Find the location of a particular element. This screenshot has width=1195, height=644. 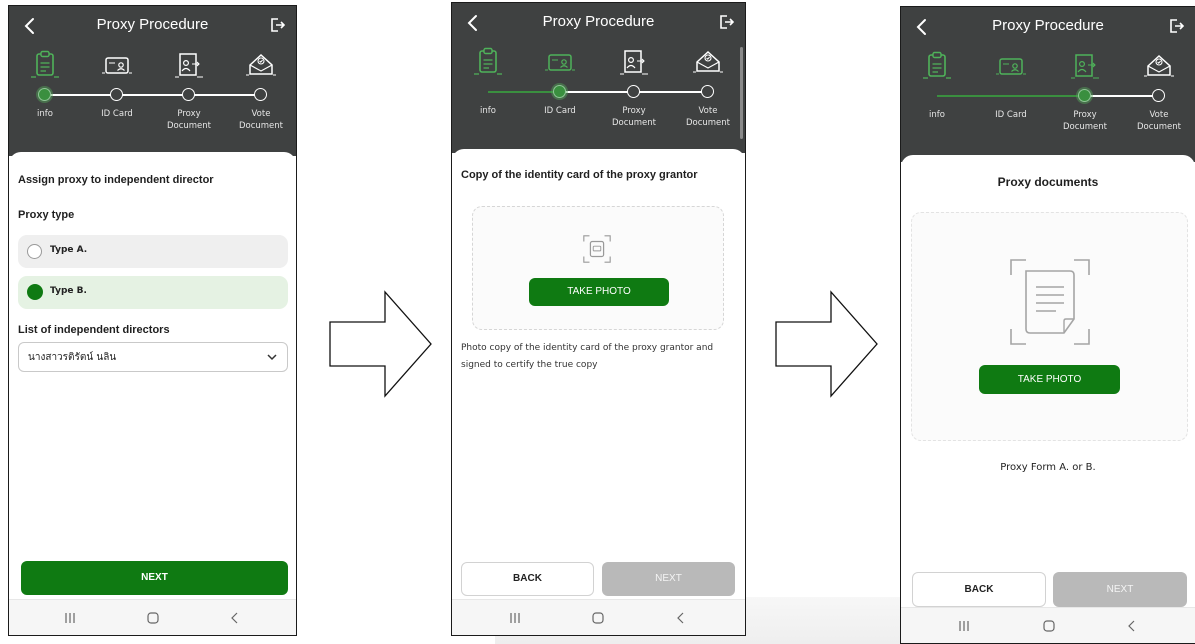

id-card-dropzone: TAKE PHOTO is located at coordinates (598, 268).